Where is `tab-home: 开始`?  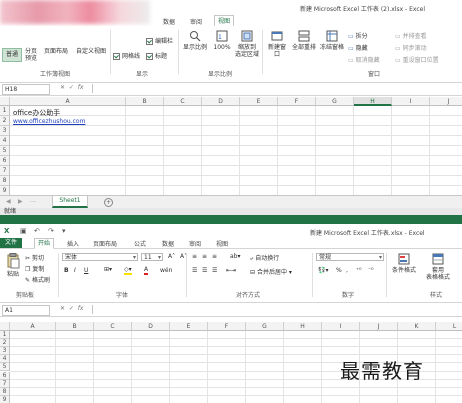 tab-home: 开始 is located at coordinates (44, 243).